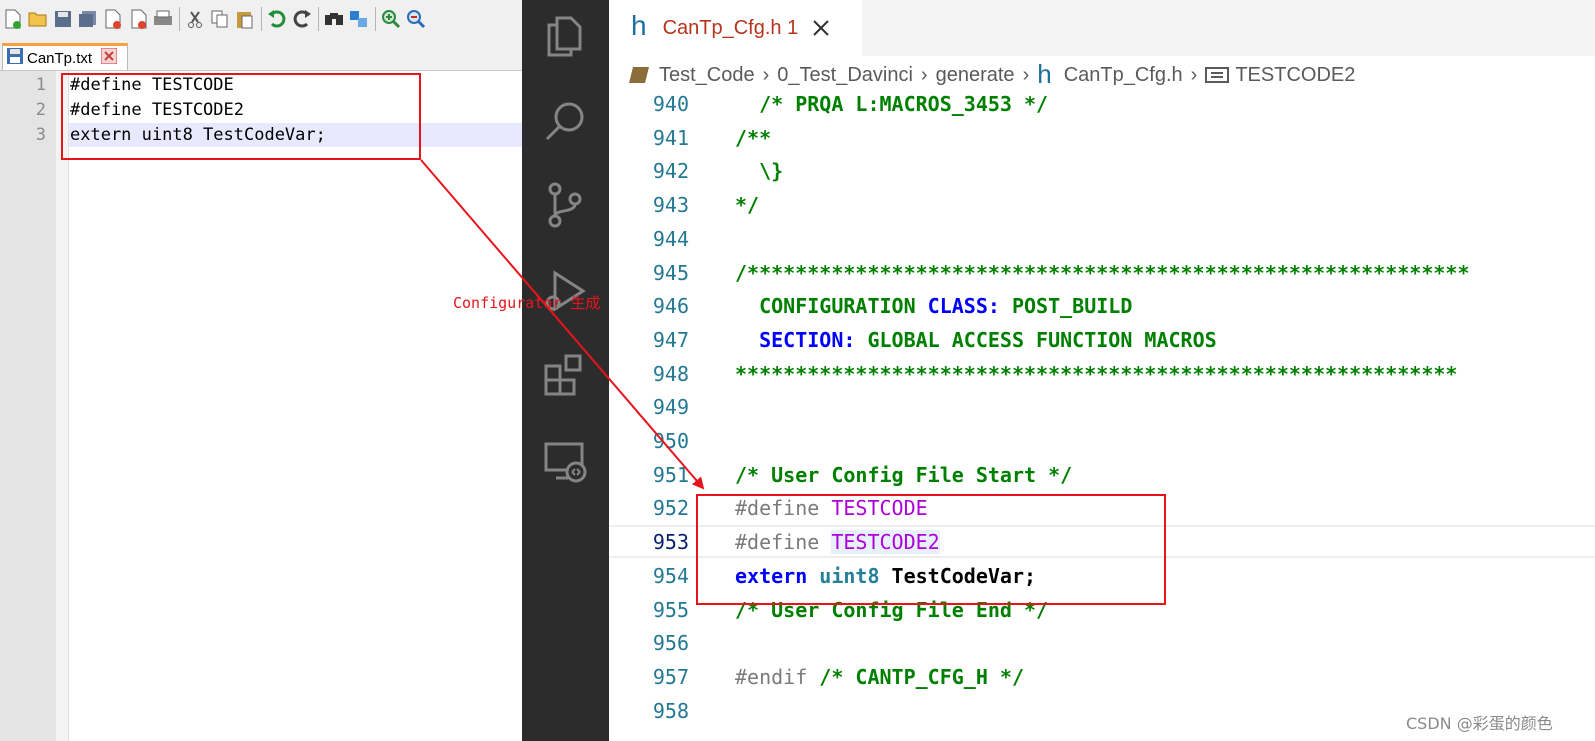  Describe the element at coordinates (1036, 339) in the screenshot. I see `code-token: GLOBAL ACCESS FUNCTION MACROS` at that location.